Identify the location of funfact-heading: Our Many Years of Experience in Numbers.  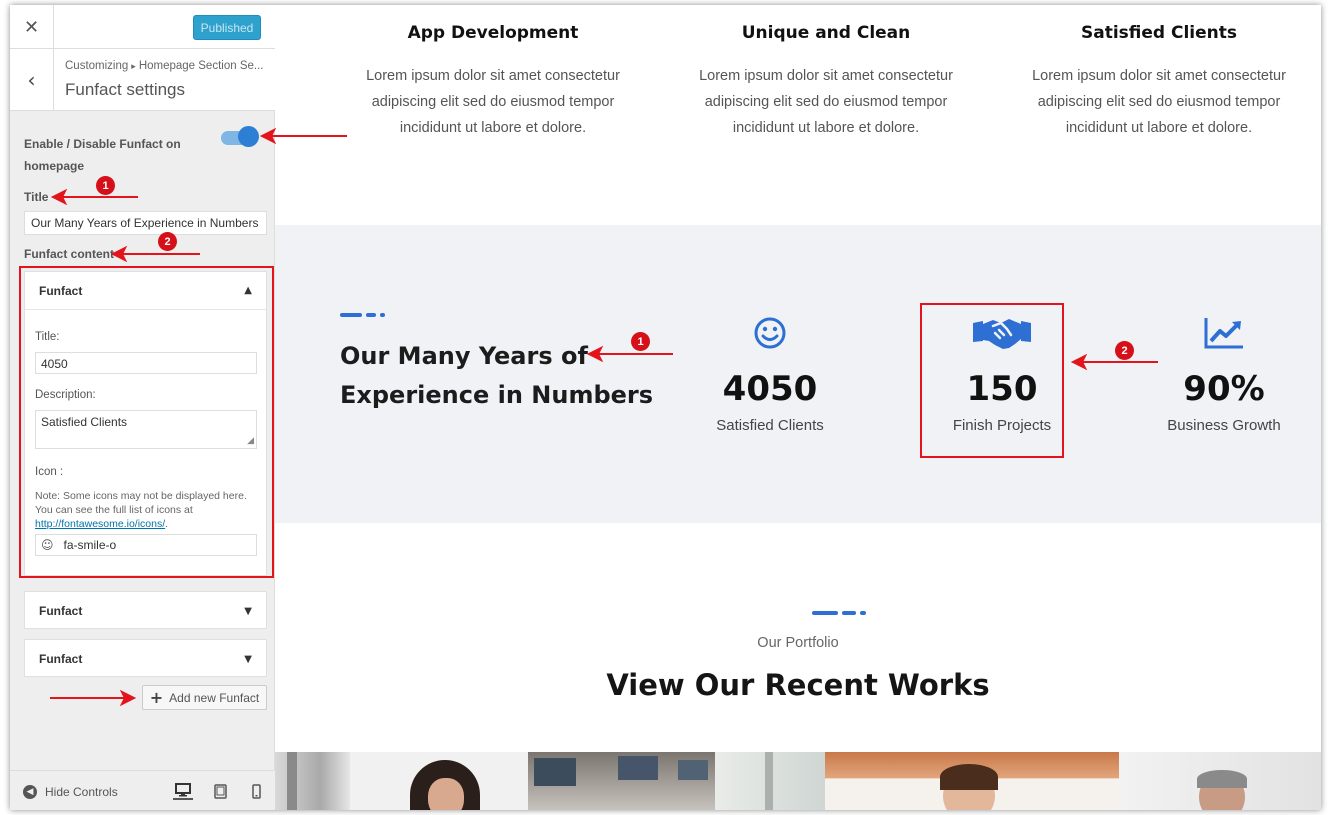
(505, 376).